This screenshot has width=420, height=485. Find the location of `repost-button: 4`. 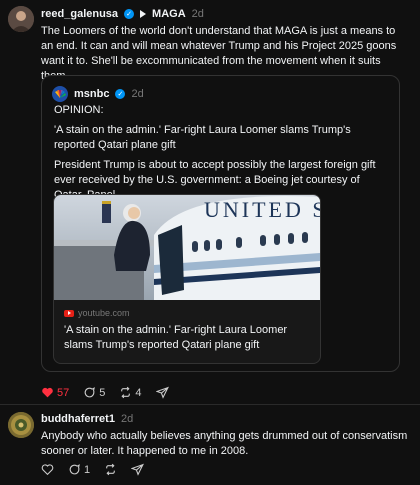

repost-button: 4 is located at coordinates (130, 392).